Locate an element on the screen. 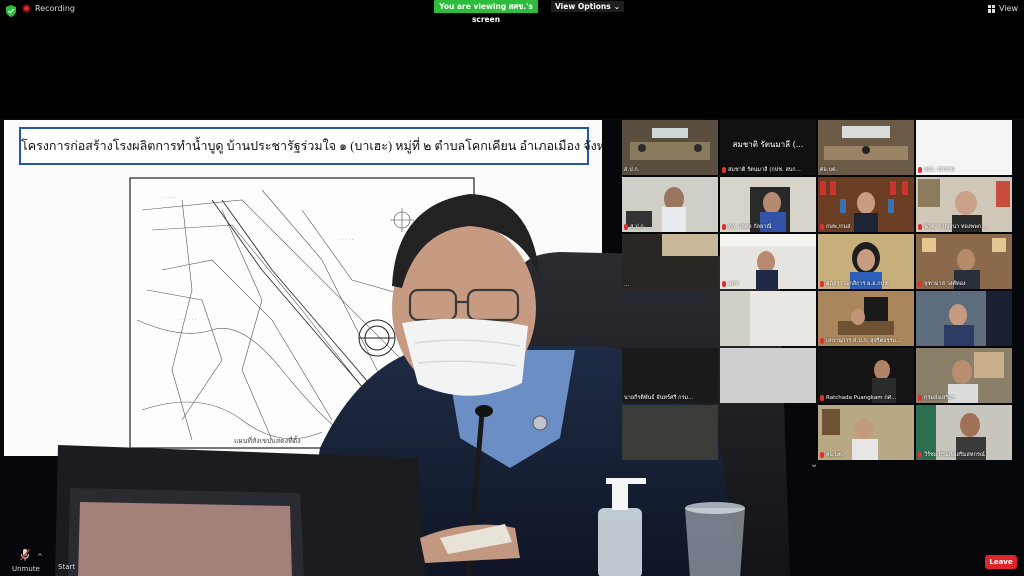 The height and width of the screenshot is (576, 1024). grid-view-icon is located at coordinates (992, 8).